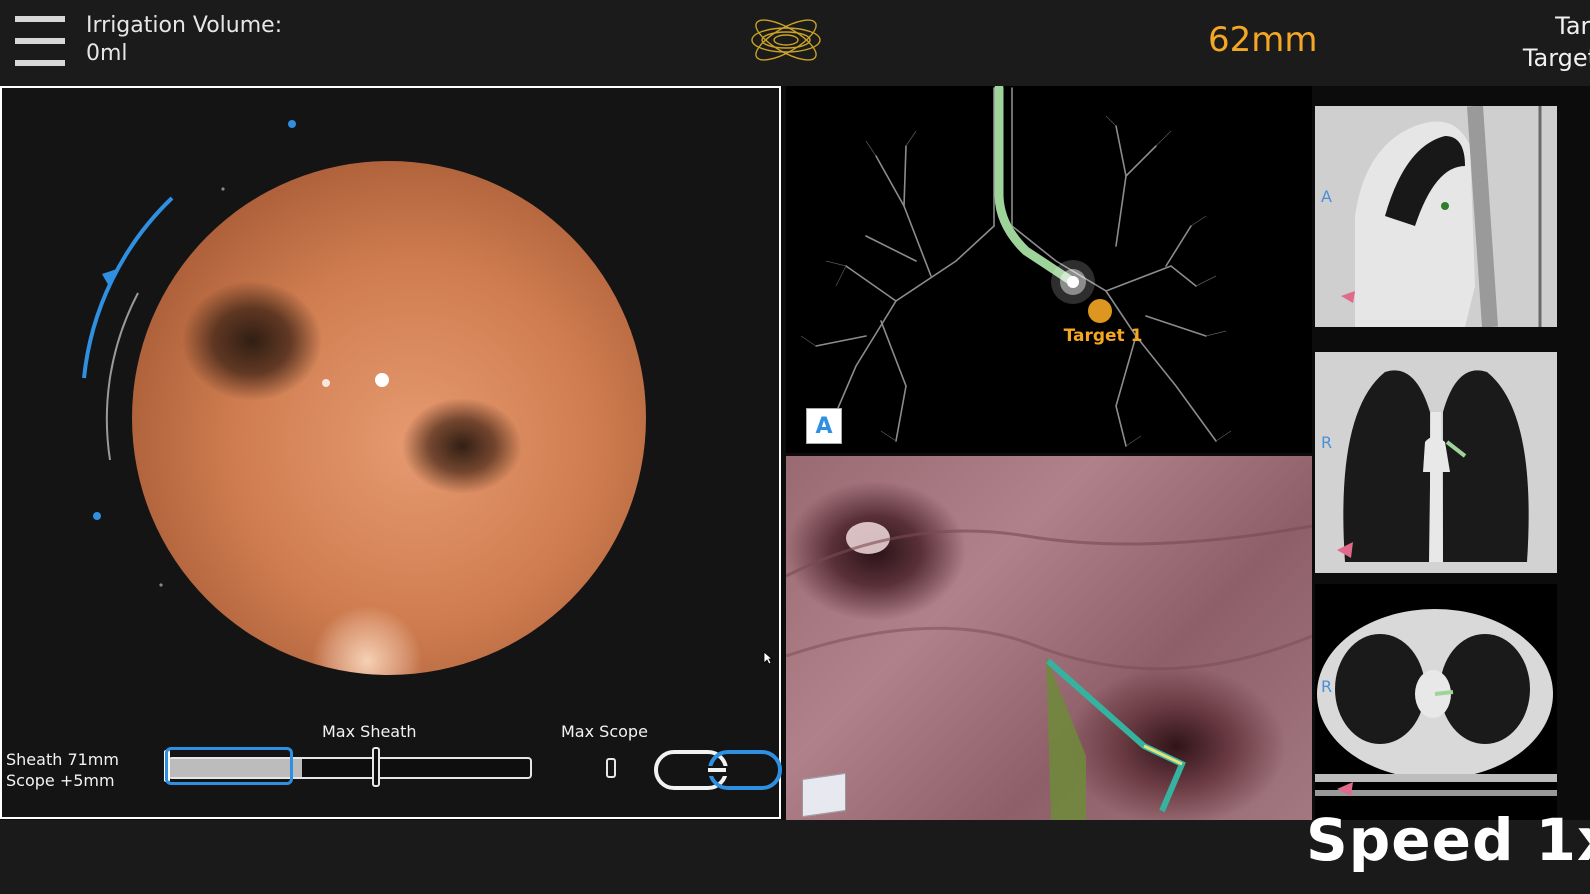 Image resolution: width=1590 pixels, height=894 pixels. Describe the element at coordinates (1326, 196) in the screenshot. I see `ct-left-label: A` at that location.